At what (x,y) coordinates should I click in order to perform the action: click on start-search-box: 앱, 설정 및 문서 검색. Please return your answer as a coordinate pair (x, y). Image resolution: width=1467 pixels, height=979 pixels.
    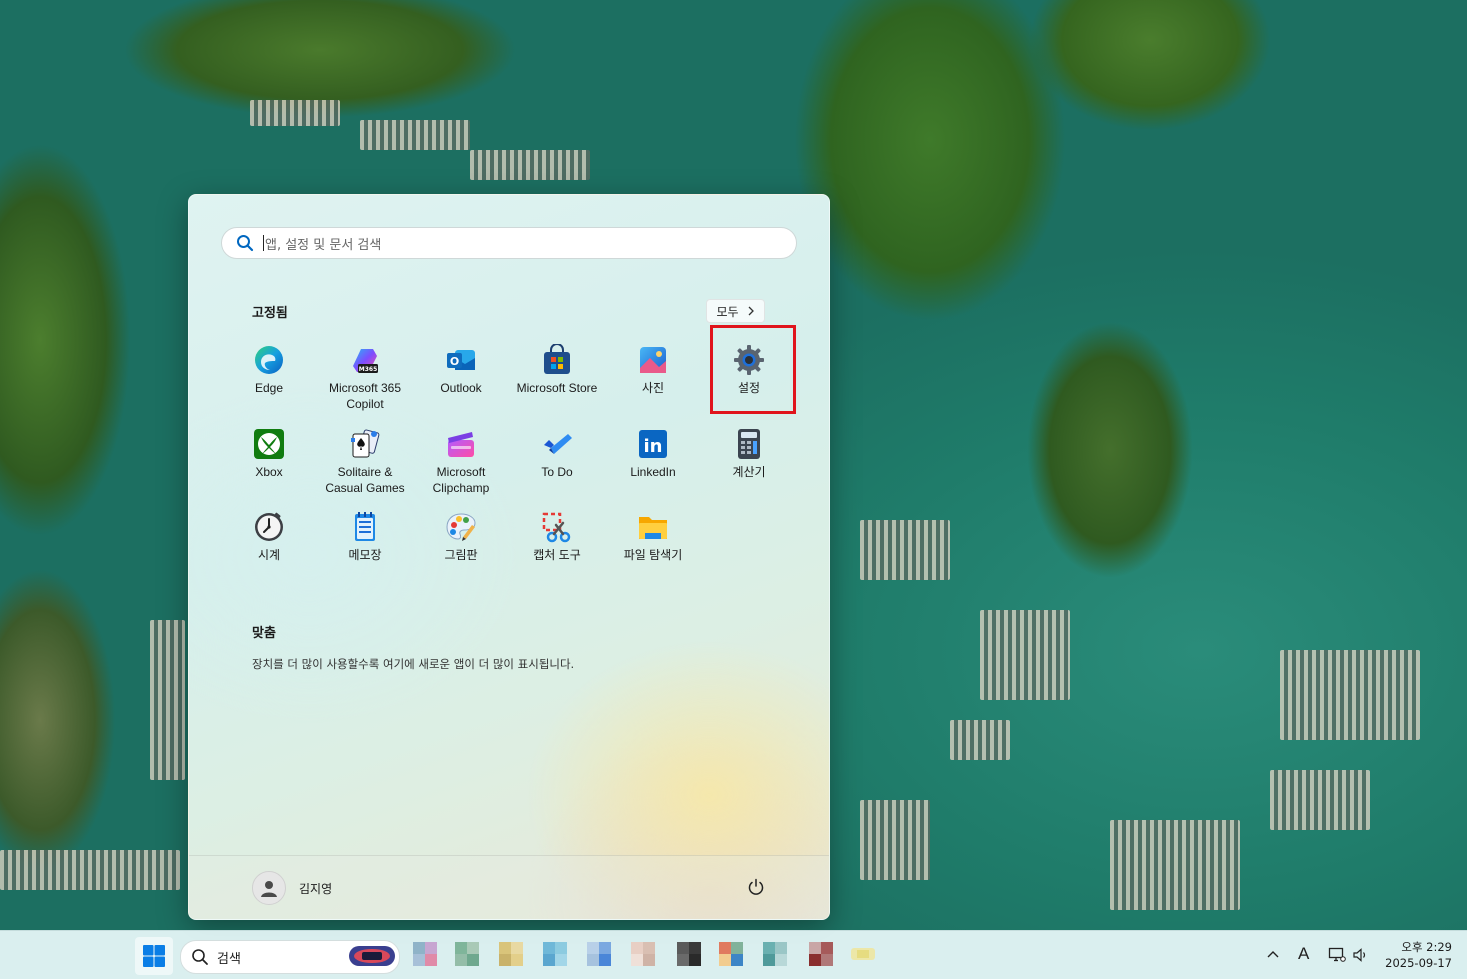
    Looking at the image, I should click on (509, 243).